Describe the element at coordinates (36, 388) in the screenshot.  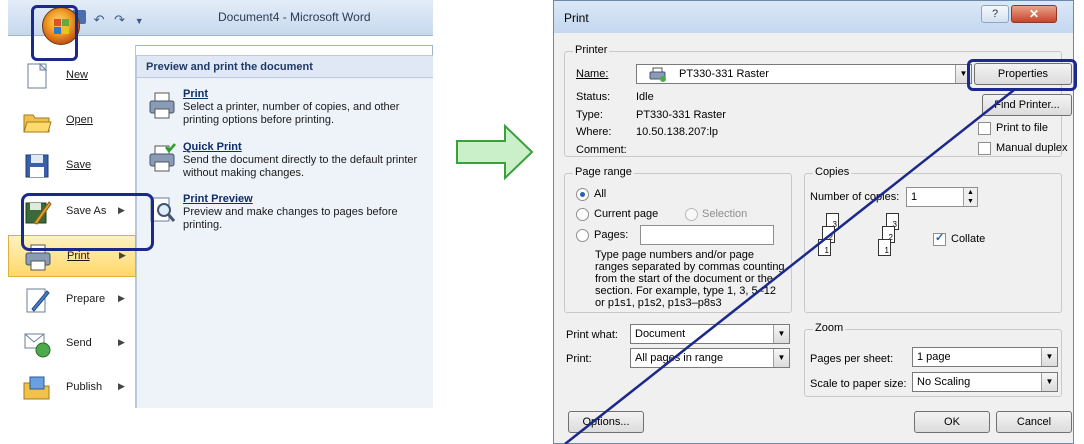
I see `publish-icon` at that location.